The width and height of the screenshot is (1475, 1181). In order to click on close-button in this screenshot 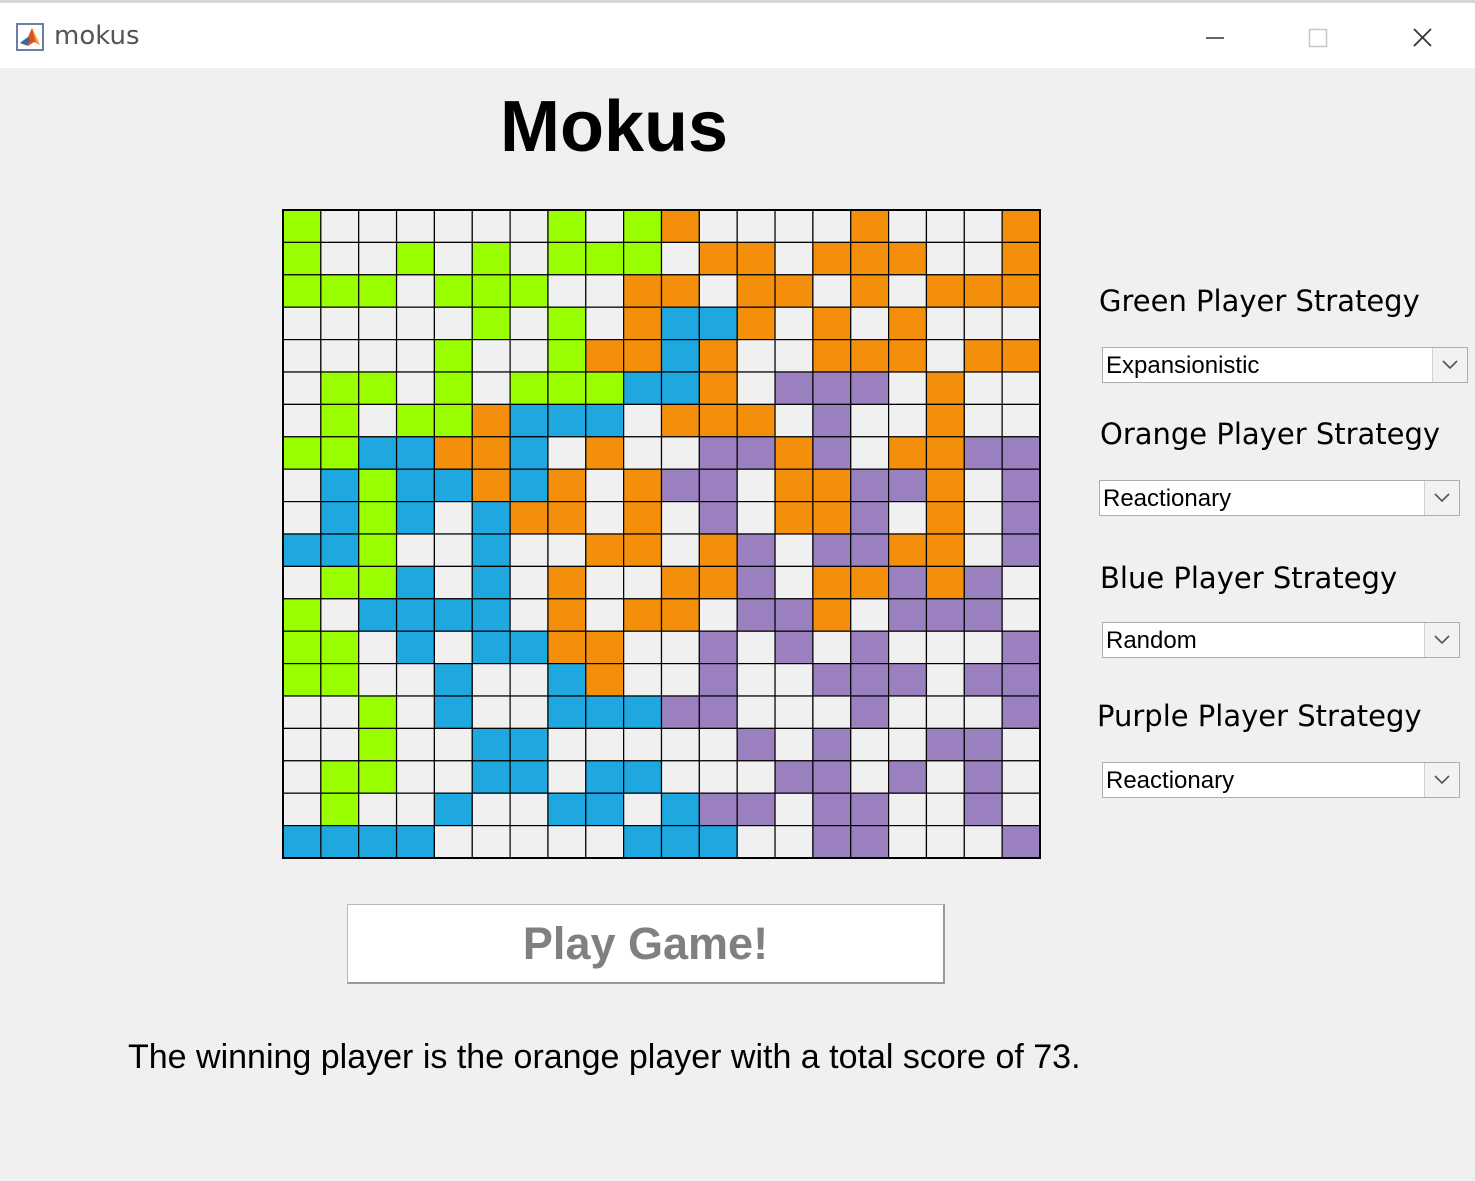, I will do `click(1423, 37)`.